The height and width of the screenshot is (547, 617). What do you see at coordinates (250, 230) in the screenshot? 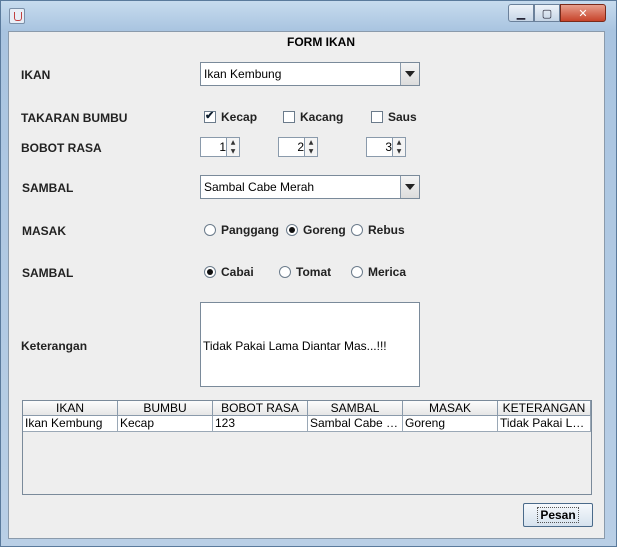
I see `radio-panggang-label: Panggang` at bounding box center [250, 230].